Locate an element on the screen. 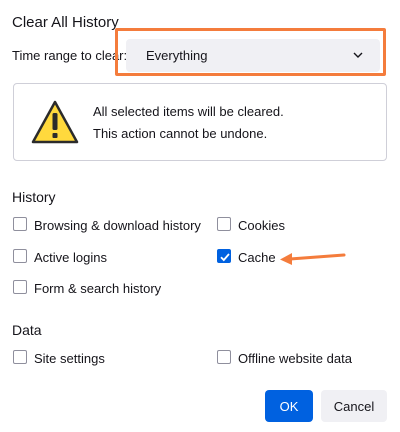  cache-label: Cache is located at coordinates (257, 257).